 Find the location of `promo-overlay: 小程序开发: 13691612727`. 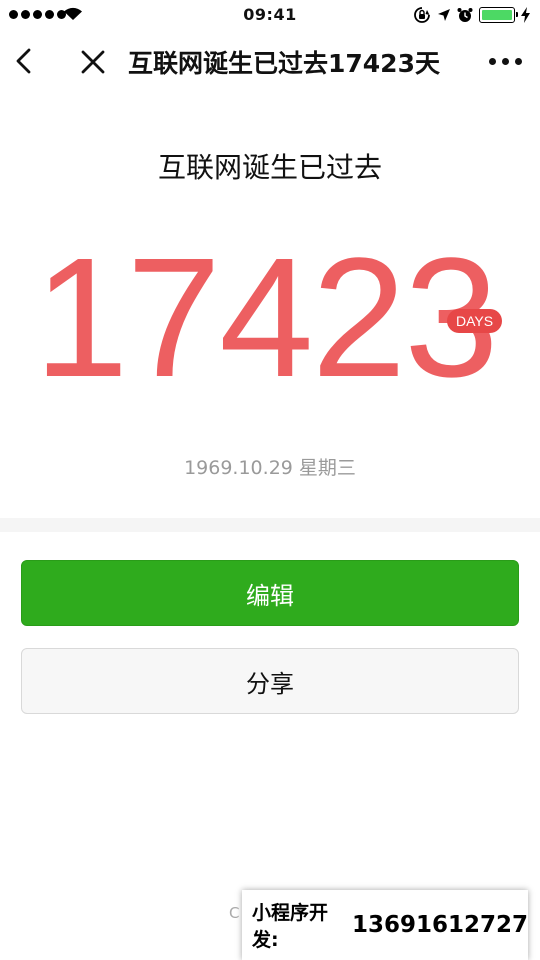

promo-overlay: 小程序开发: 13691612727 is located at coordinates (385, 925).